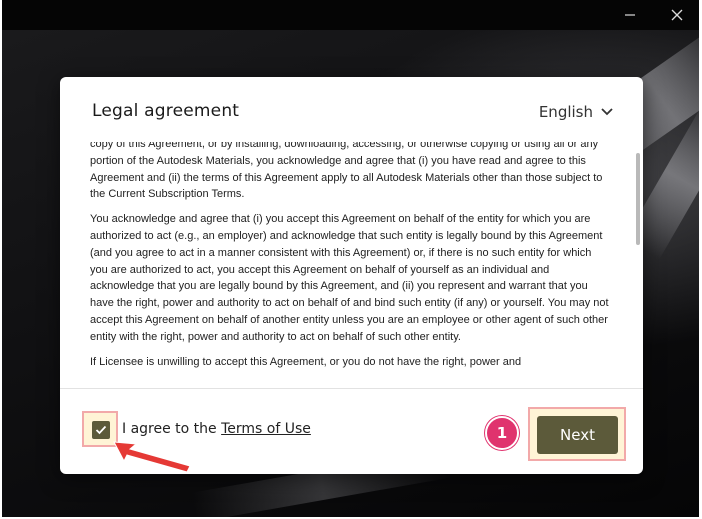 Image resolution: width=702 pixels, height=519 pixels. I want to click on dialog-title: Legal agreement, so click(166, 111).